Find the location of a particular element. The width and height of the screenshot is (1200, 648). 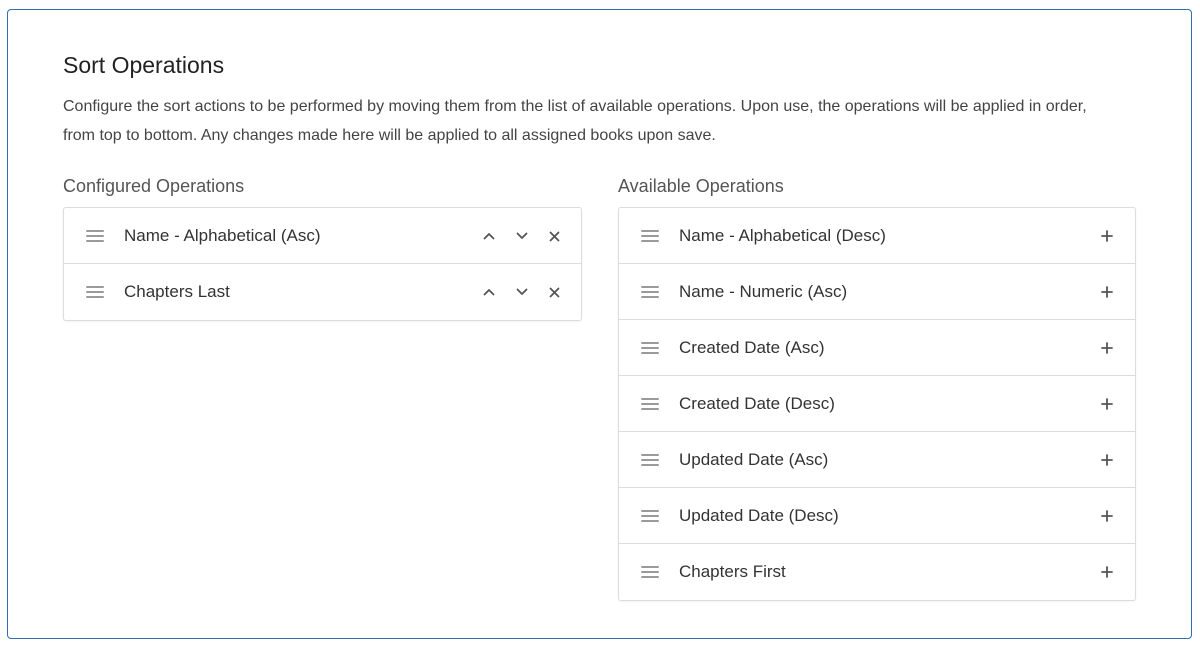

available-item-label: Name - Alphabetical (Desc) is located at coordinates (782, 235).